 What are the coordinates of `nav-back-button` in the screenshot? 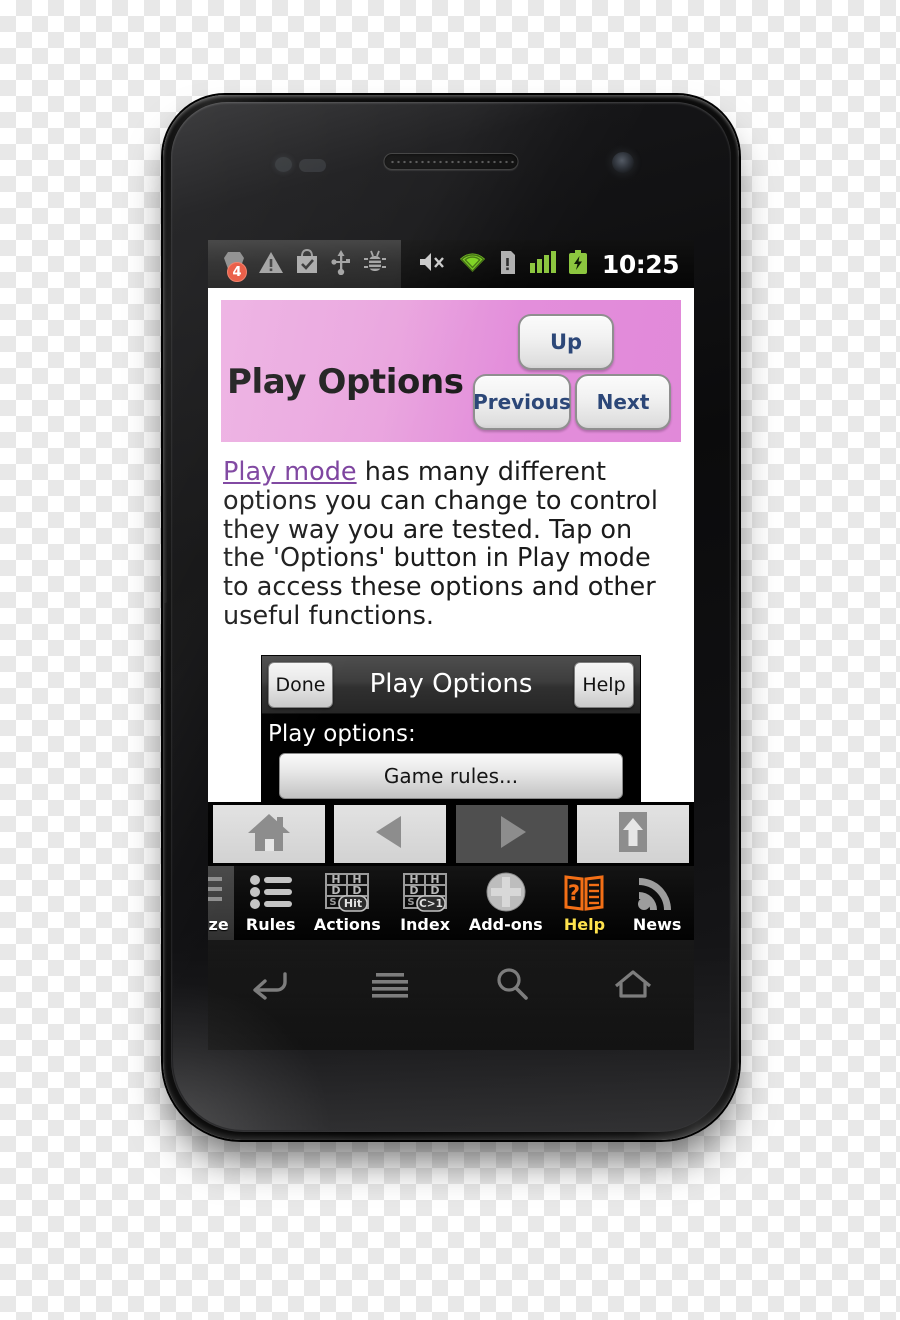 It's located at (390, 834).